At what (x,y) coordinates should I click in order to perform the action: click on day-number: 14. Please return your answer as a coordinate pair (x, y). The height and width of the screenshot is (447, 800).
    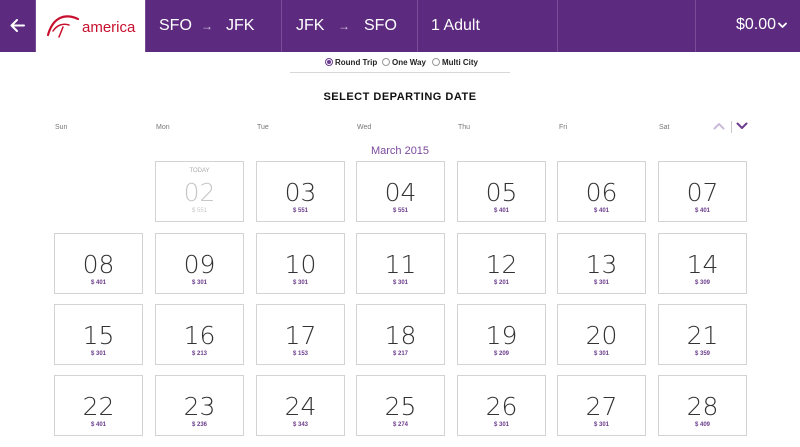
    Looking at the image, I should click on (702, 264).